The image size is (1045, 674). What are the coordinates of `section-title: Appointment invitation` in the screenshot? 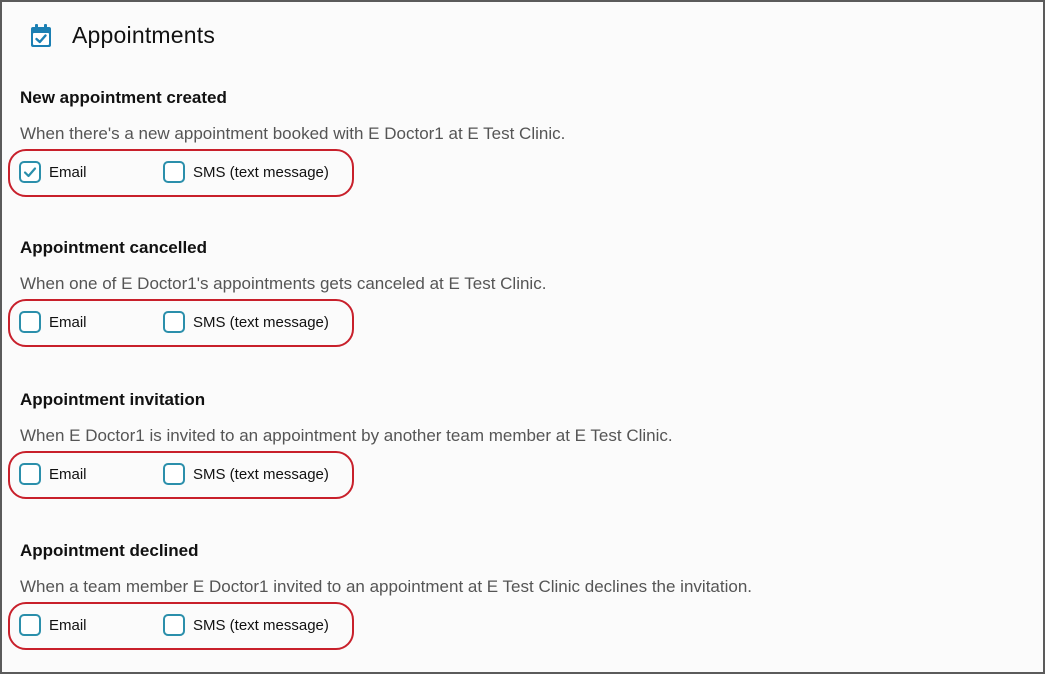 It's located at (113, 399).